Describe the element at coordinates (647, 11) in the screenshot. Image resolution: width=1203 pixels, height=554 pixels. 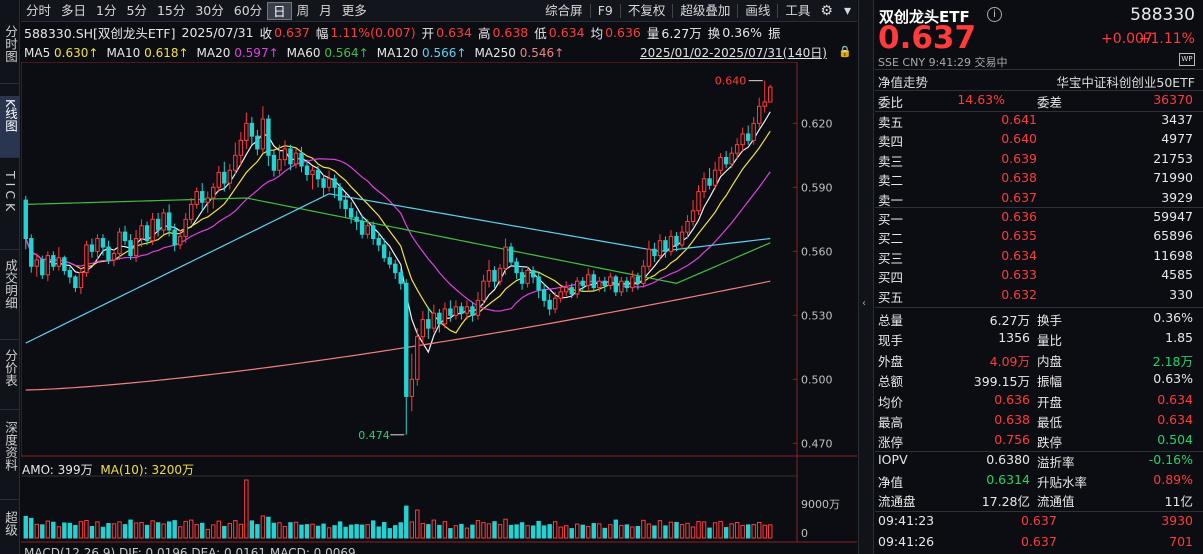
I see `no-adjust-button: 不复权` at that location.